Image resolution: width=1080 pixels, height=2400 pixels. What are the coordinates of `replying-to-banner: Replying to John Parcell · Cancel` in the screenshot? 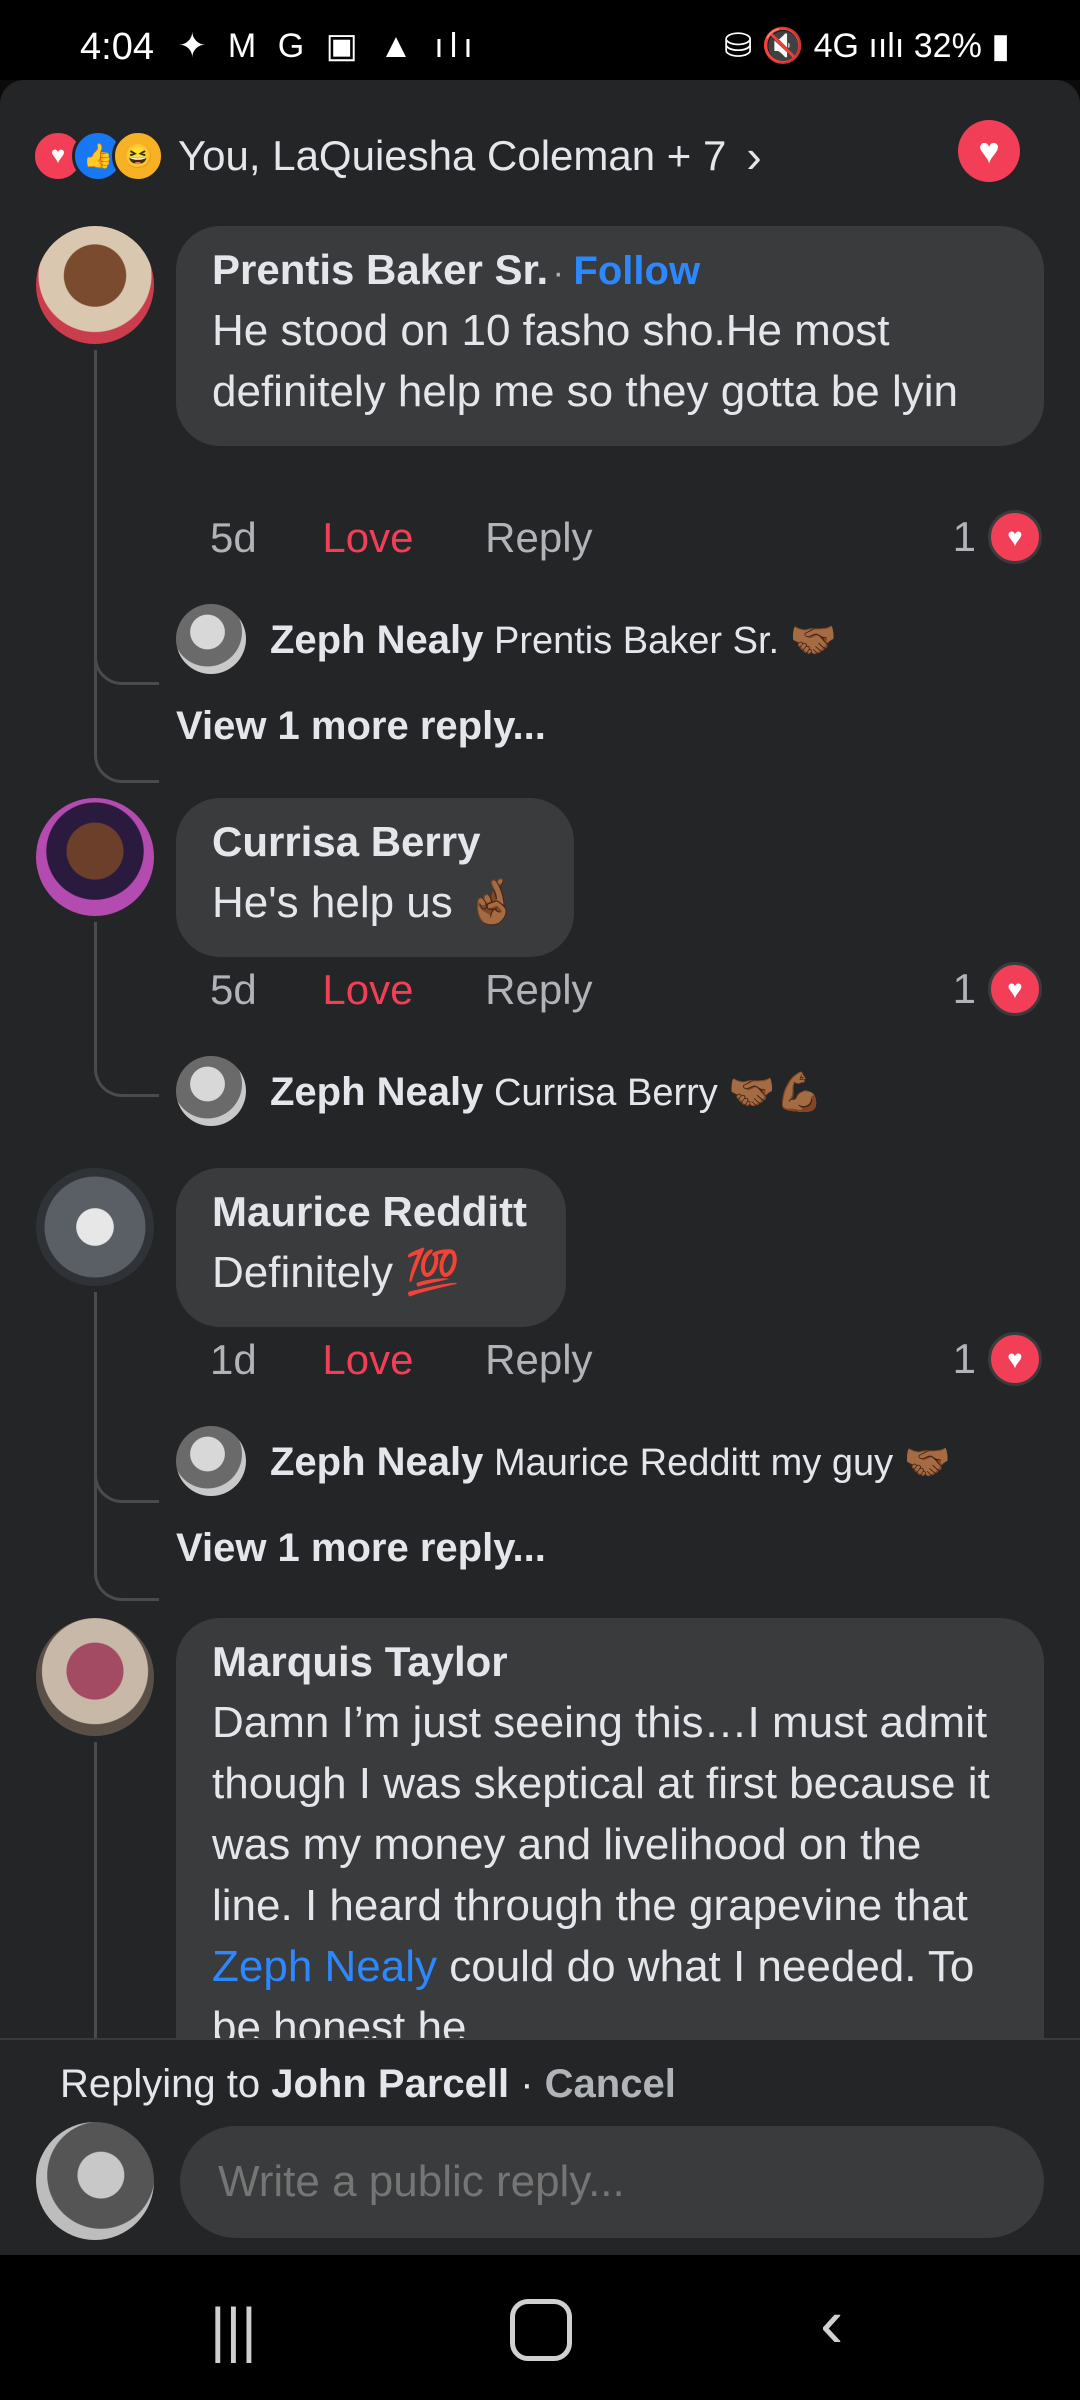 It's located at (368, 2084).